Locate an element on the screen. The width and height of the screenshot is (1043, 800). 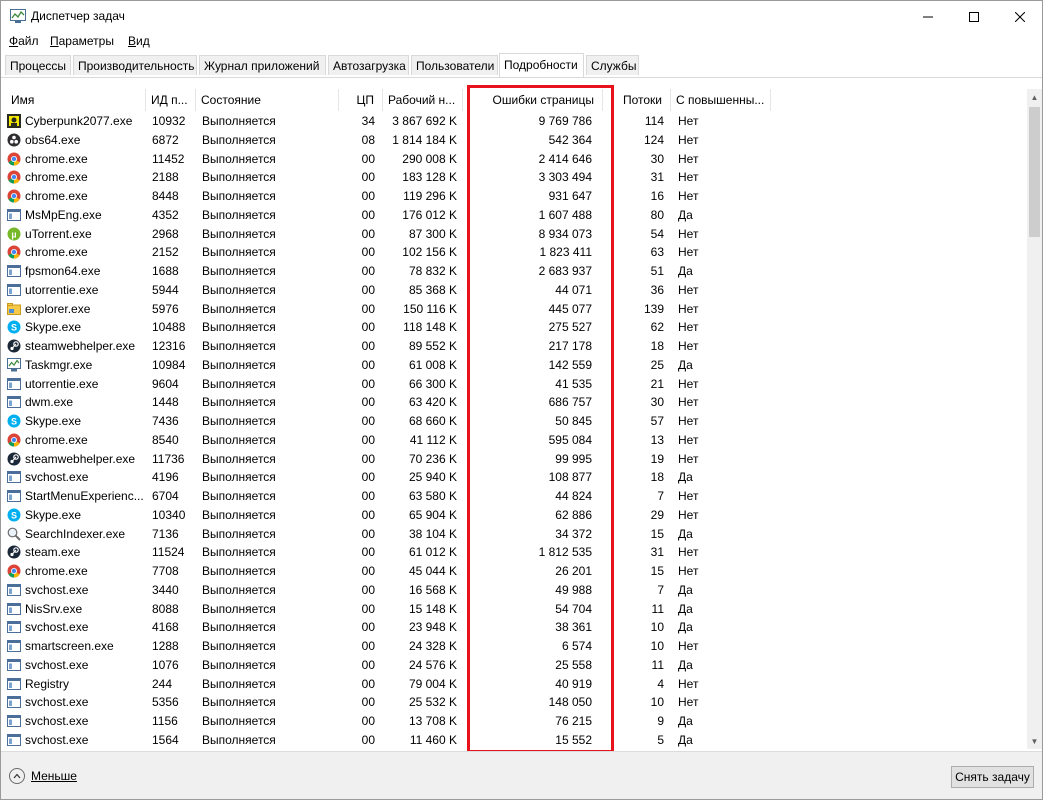
process-page-faults: 38 361 is located at coordinates (573, 627).